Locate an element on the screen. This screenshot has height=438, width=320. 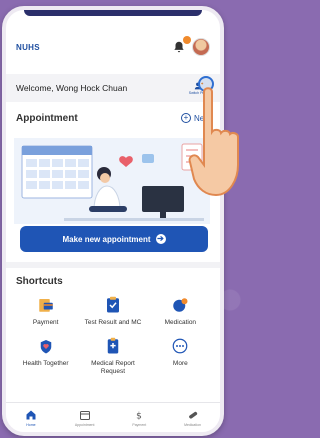
make-appointment-button: Make new appointment ➔ is located at coordinates (114, 239).